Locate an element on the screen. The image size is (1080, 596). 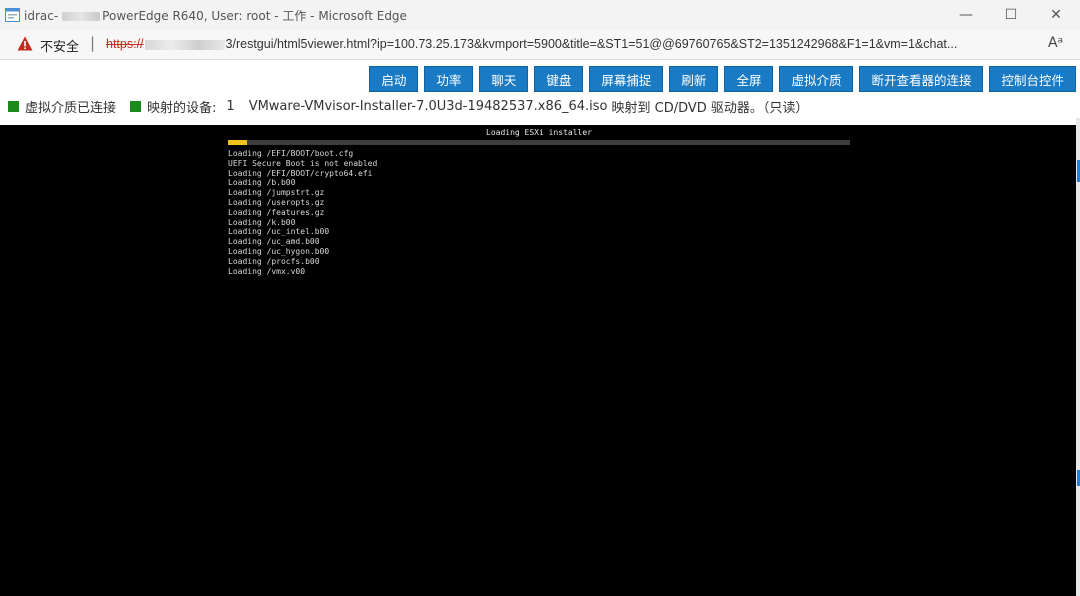
console-line: Loading /uc_hygon.b00 is located at coordinates (279, 251).